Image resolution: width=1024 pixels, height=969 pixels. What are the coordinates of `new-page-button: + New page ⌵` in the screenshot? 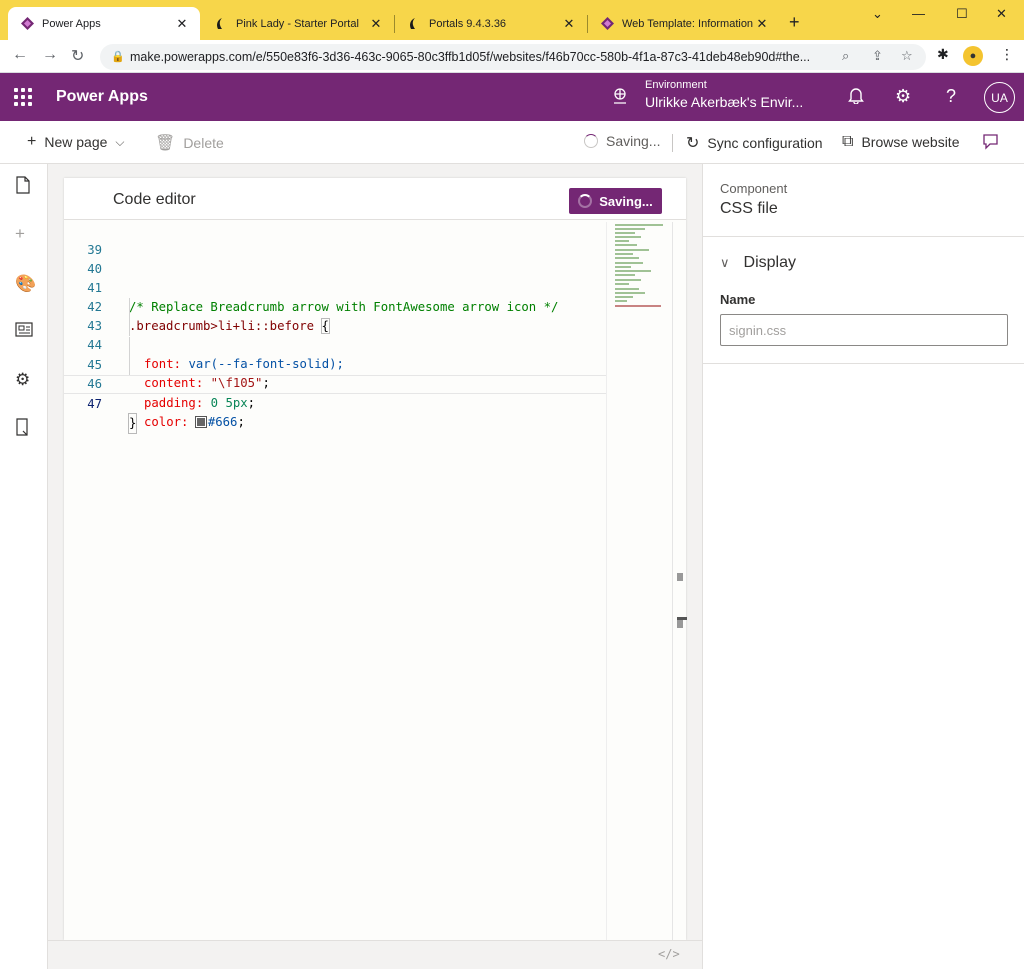 It's located at (76, 142).